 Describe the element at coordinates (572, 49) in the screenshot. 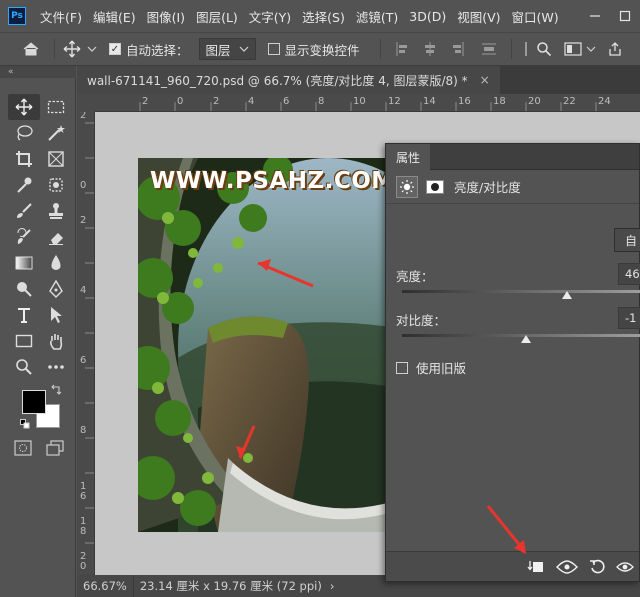

I see `workspace-icon` at that location.